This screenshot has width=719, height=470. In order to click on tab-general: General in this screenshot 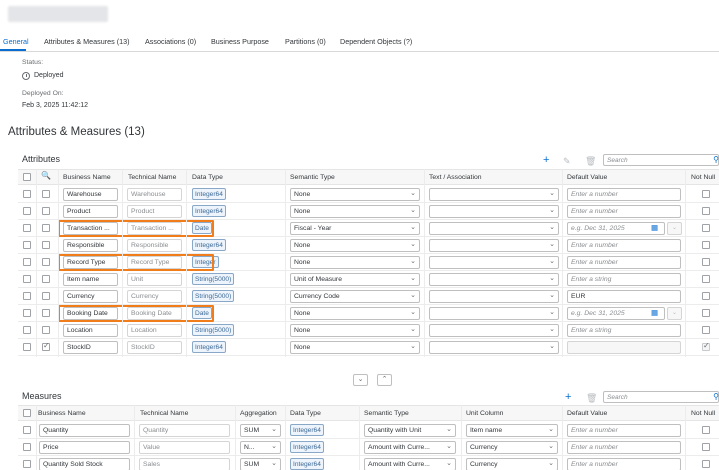, I will do `click(16, 41)`.